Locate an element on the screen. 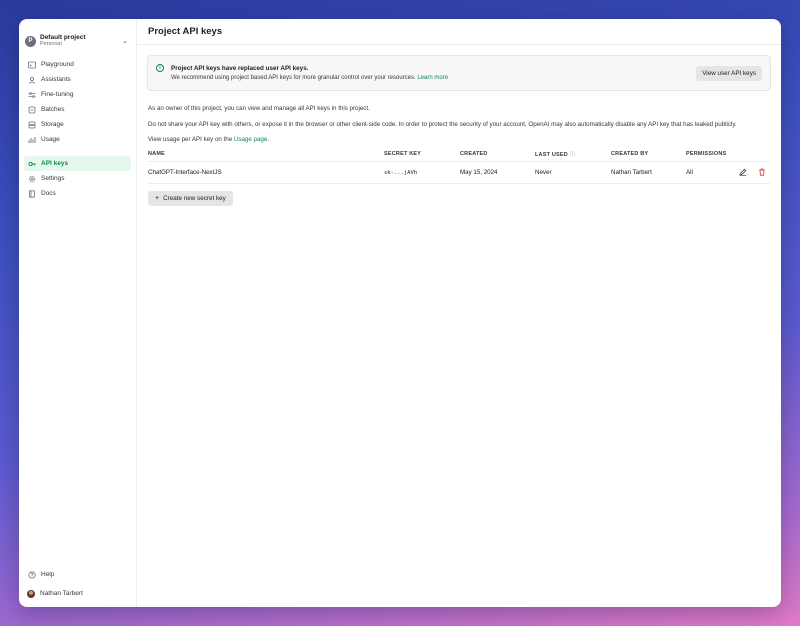 This screenshot has width=800, height=626. usage-icon is located at coordinates (31, 139).